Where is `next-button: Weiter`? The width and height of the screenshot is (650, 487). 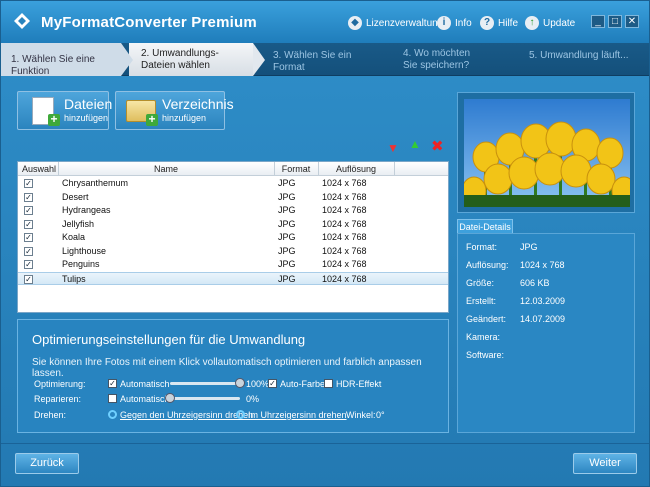 next-button: Weiter is located at coordinates (605, 463).